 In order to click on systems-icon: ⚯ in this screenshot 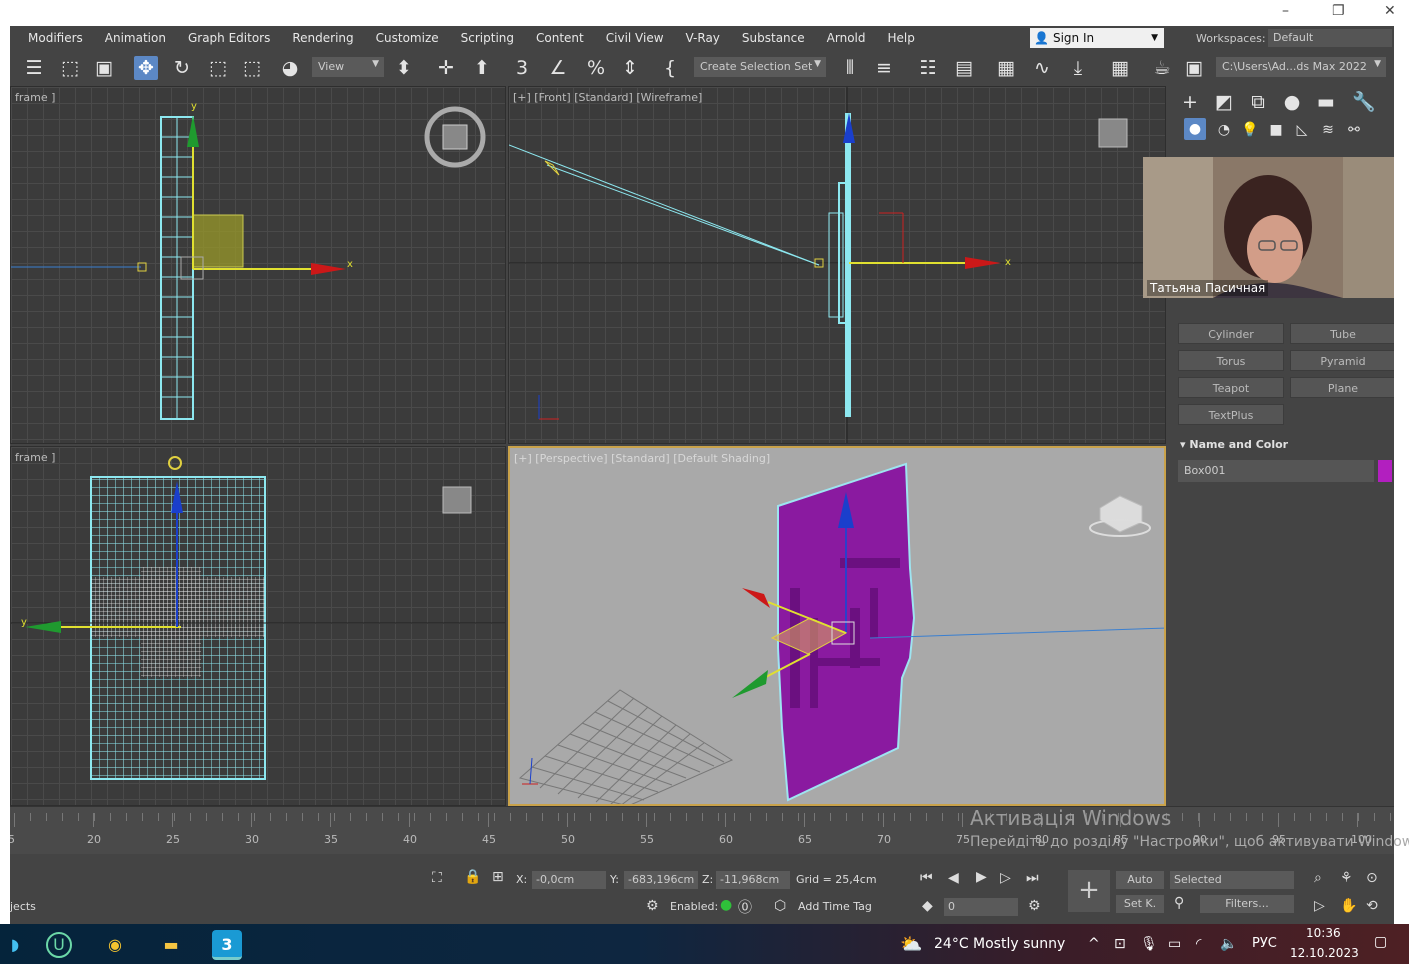, I will do `click(1354, 130)`.